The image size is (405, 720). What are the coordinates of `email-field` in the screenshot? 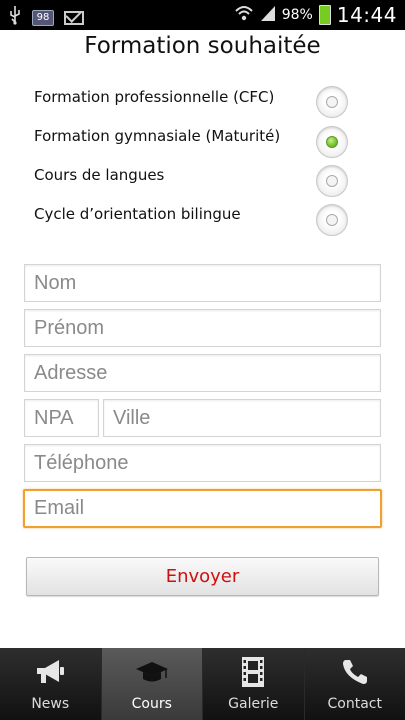 It's located at (202, 508).